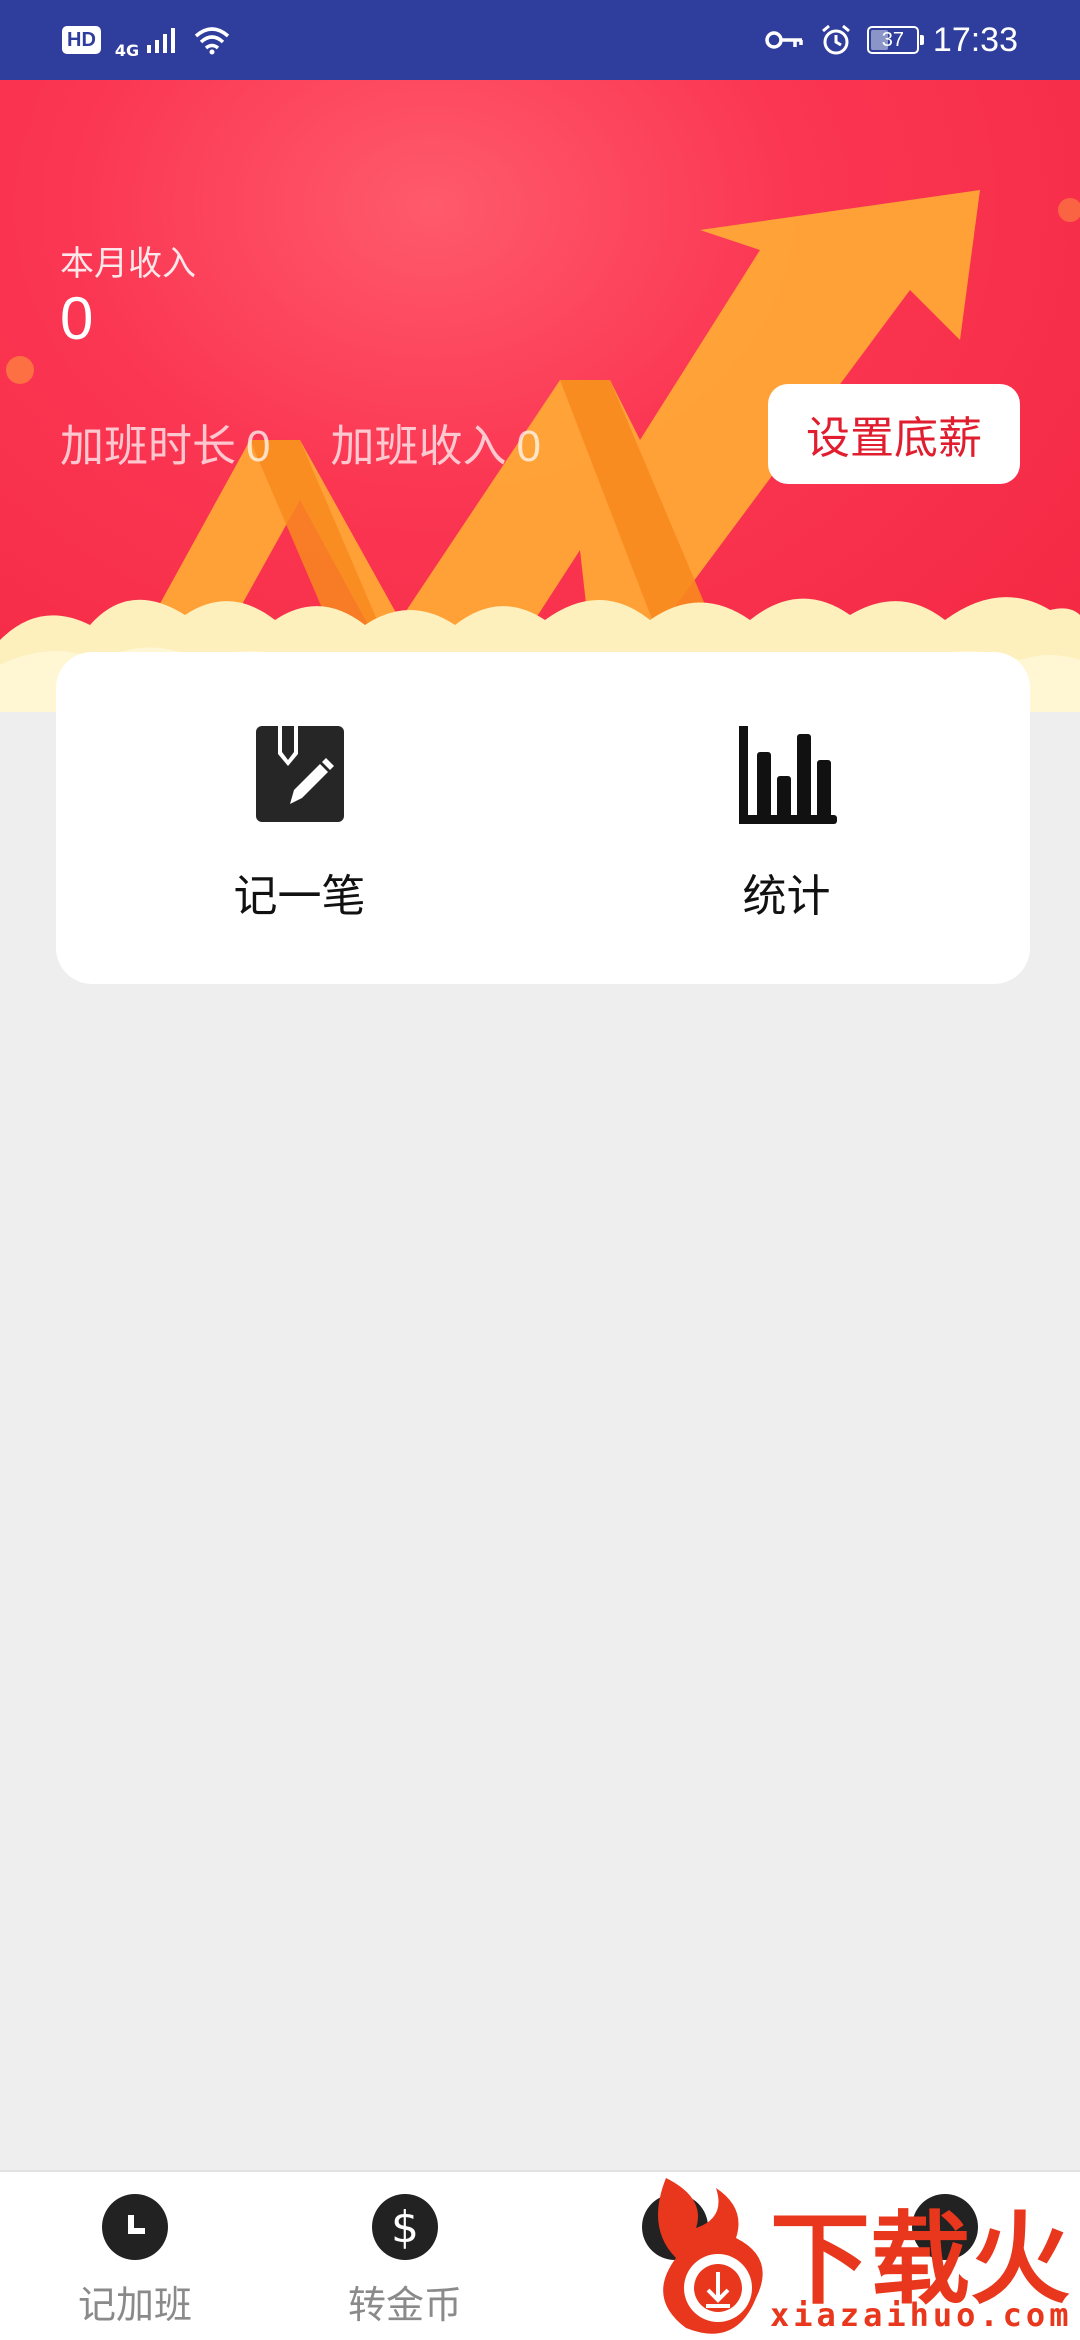  What do you see at coordinates (299, 896) in the screenshot?
I see `record-entry-label: 记一笔` at bounding box center [299, 896].